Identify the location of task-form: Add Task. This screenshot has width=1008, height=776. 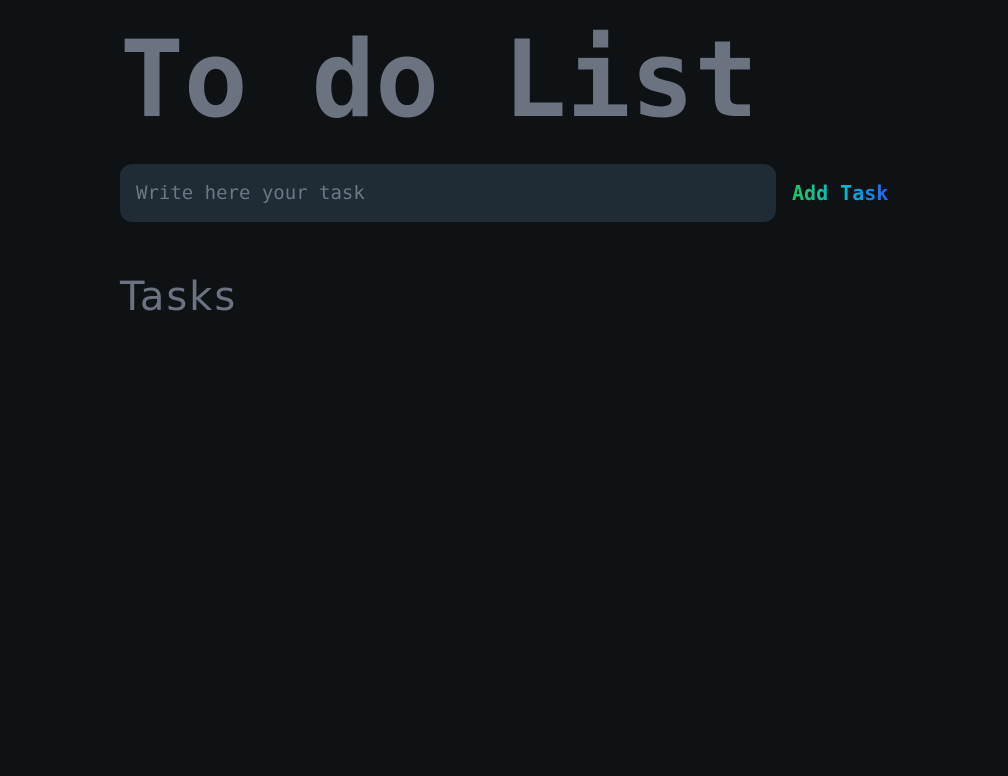
(504, 193).